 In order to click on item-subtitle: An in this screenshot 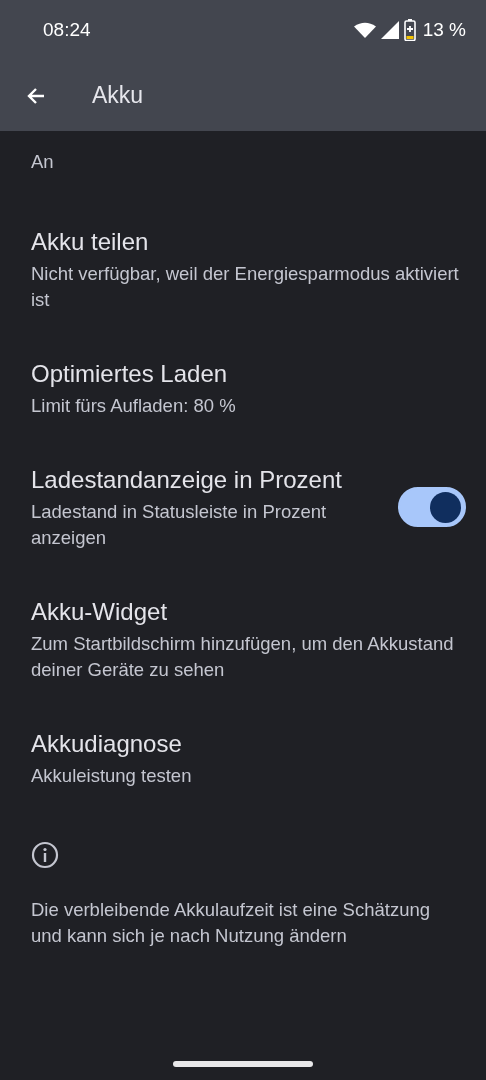, I will do `click(43, 162)`.